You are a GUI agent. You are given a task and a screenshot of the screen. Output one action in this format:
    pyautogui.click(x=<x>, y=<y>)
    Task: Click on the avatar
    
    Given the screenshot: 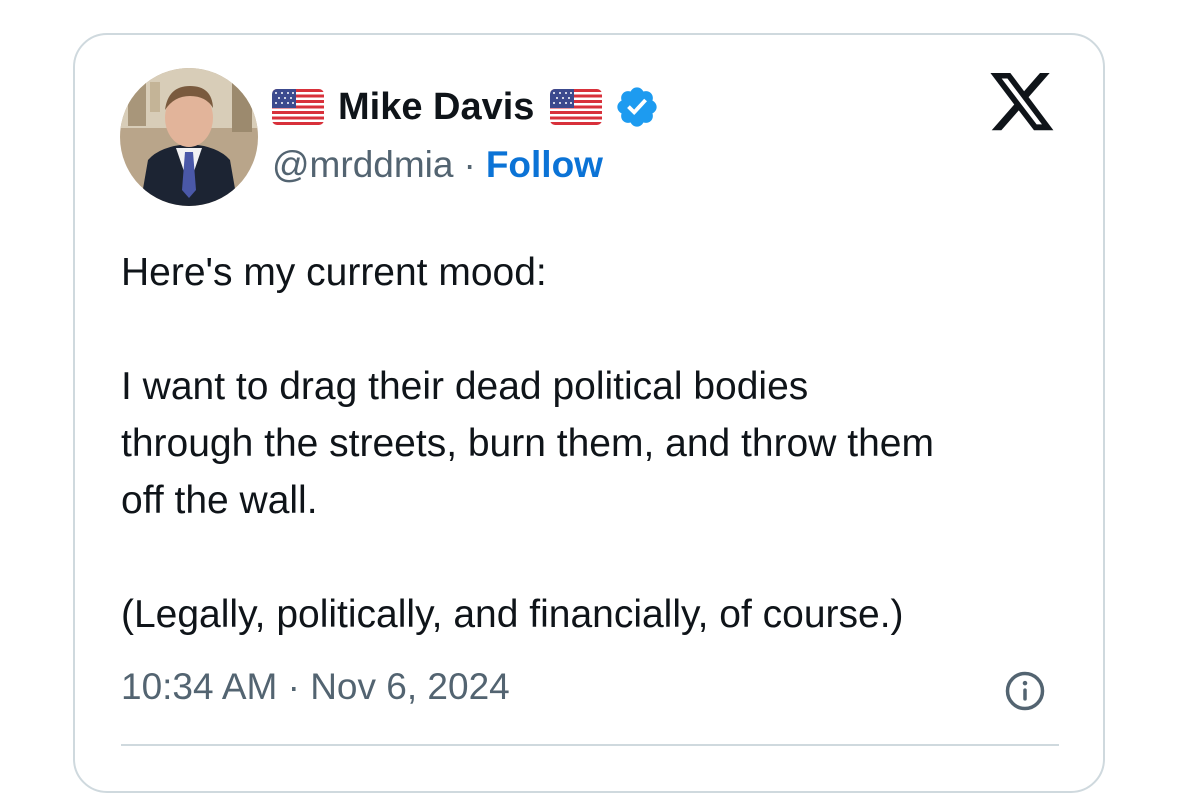 What is the action you would take?
    pyautogui.click(x=189, y=137)
    